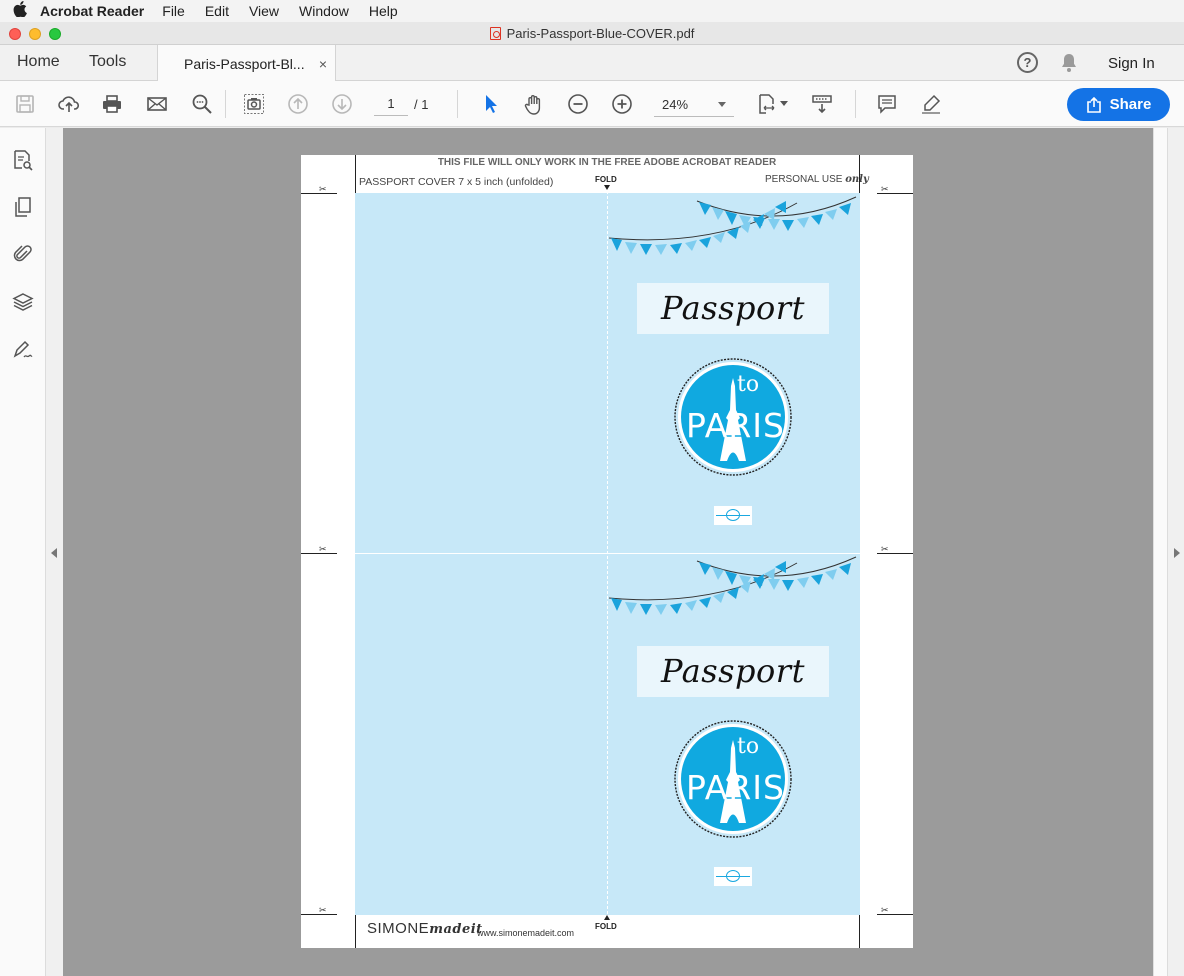 Image resolution: width=1184 pixels, height=976 pixels. I want to click on print-icon, so click(112, 104).